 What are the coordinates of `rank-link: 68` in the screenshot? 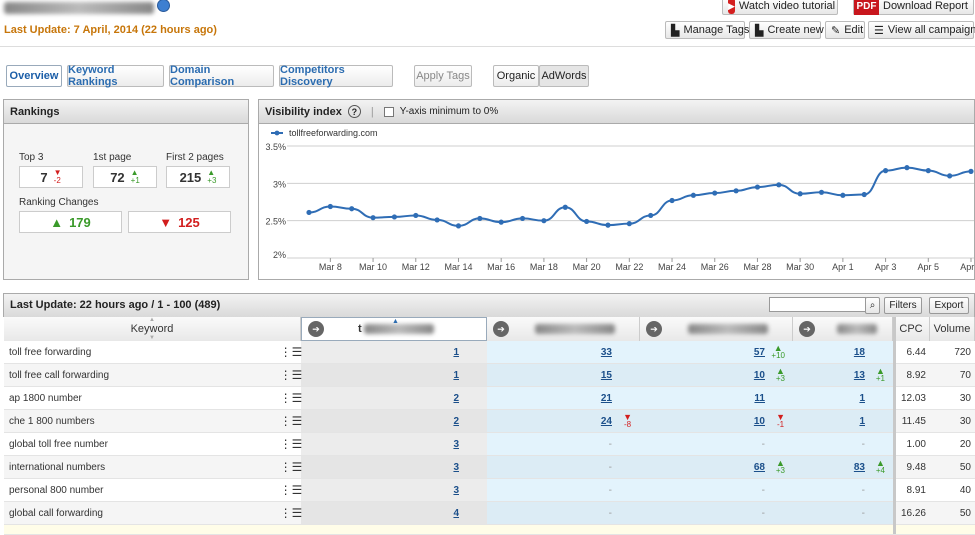 It's located at (759, 467).